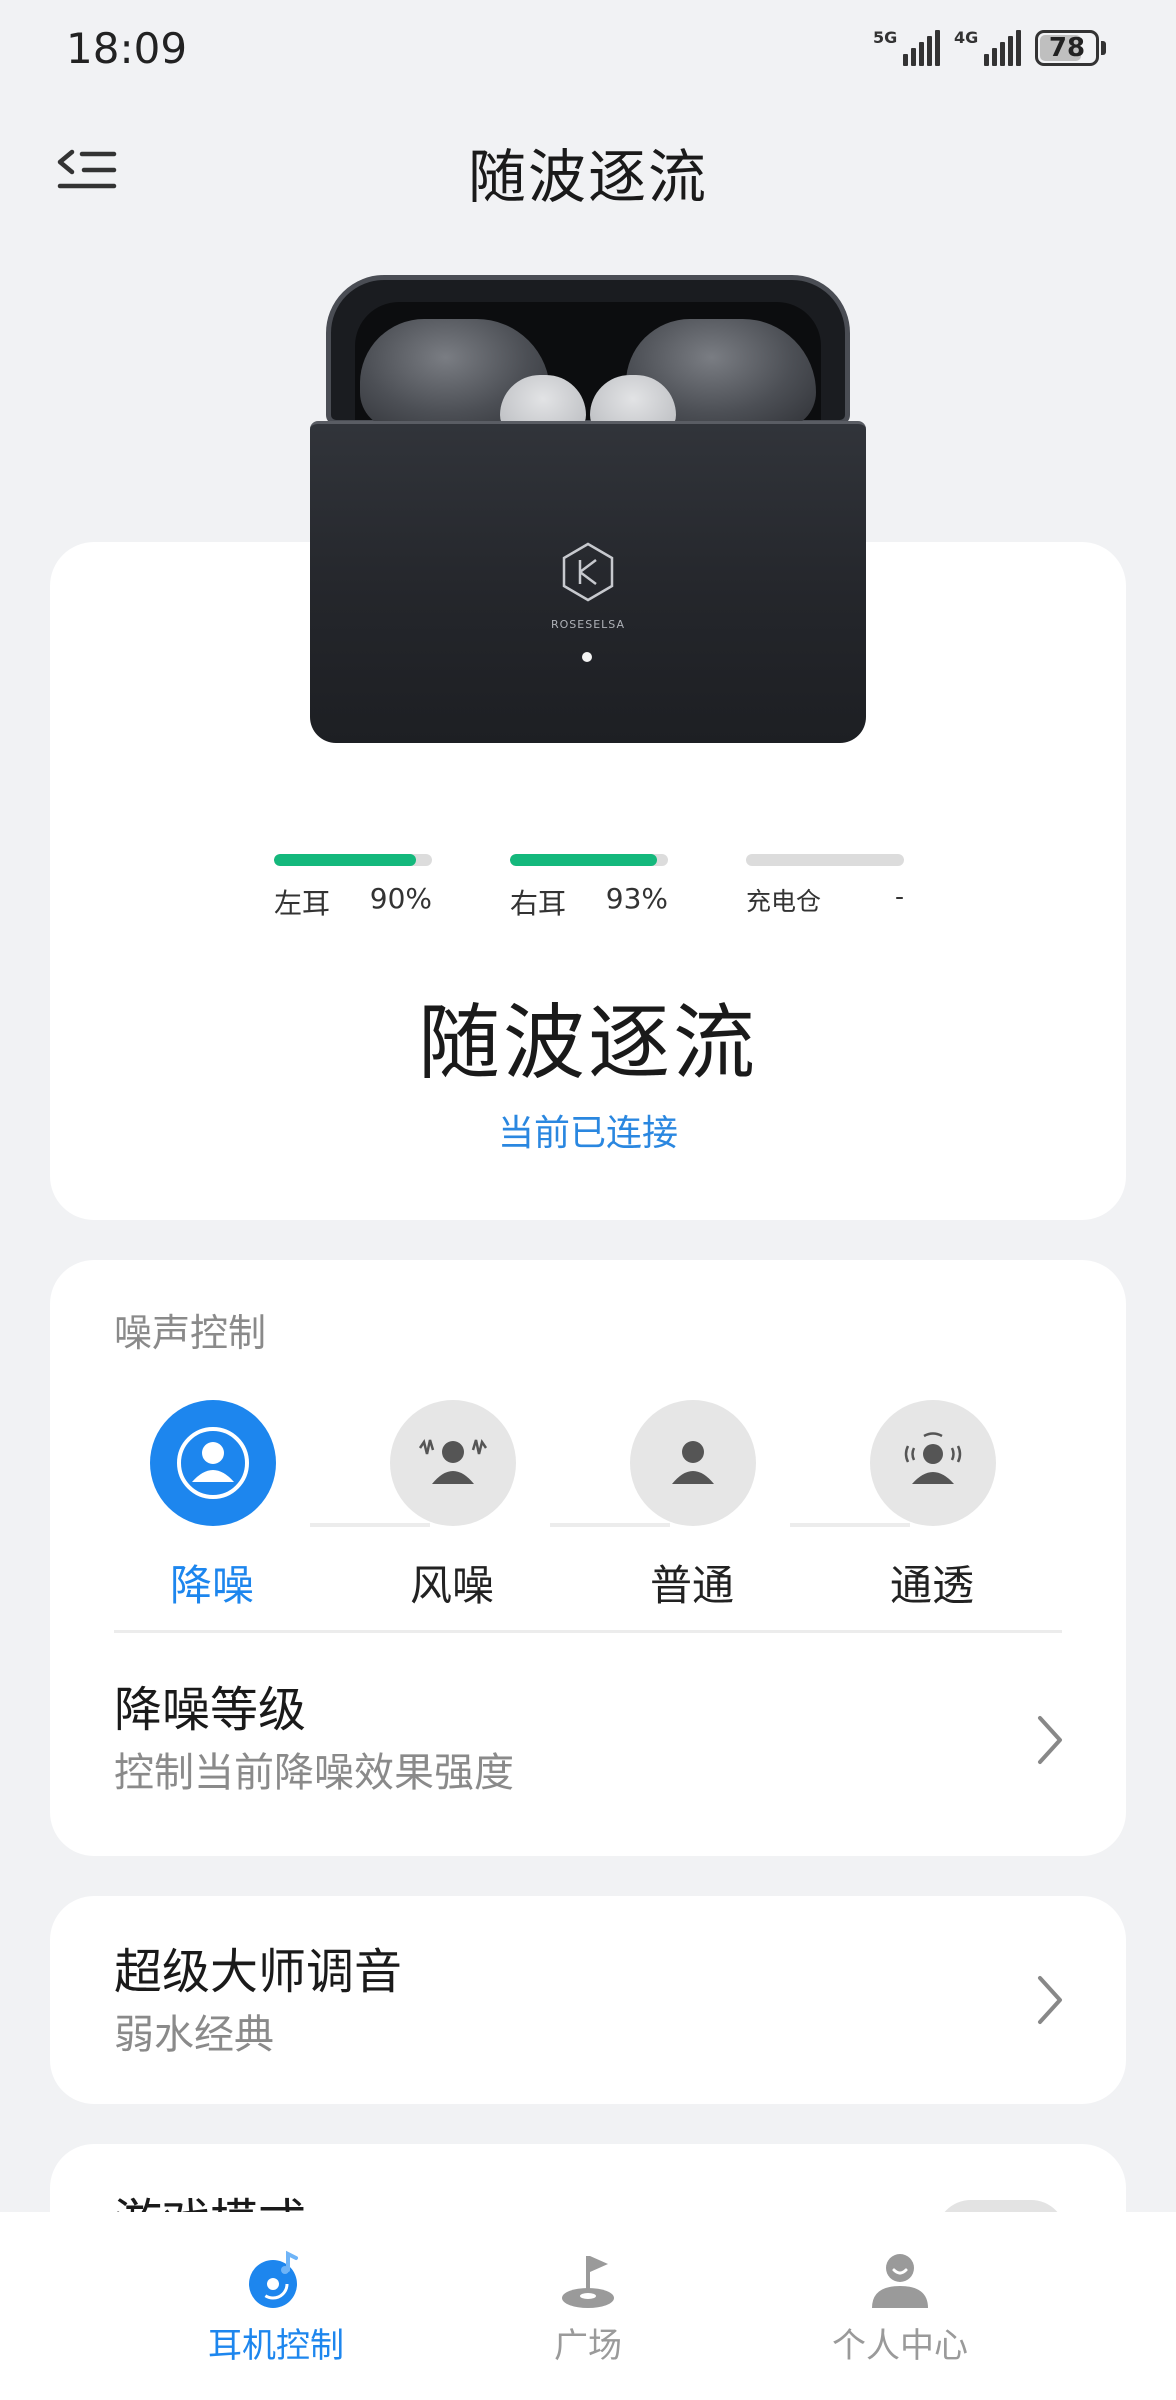 The height and width of the screenshot is (2400, 1176). I want to click on status-time: 18:09, so click(127, 48).